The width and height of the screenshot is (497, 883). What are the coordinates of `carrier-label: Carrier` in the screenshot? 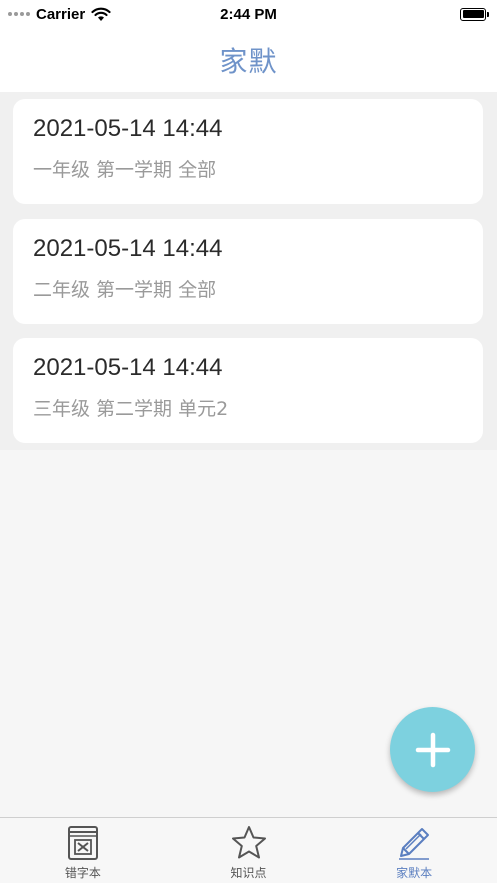 It's located at (61, 14).